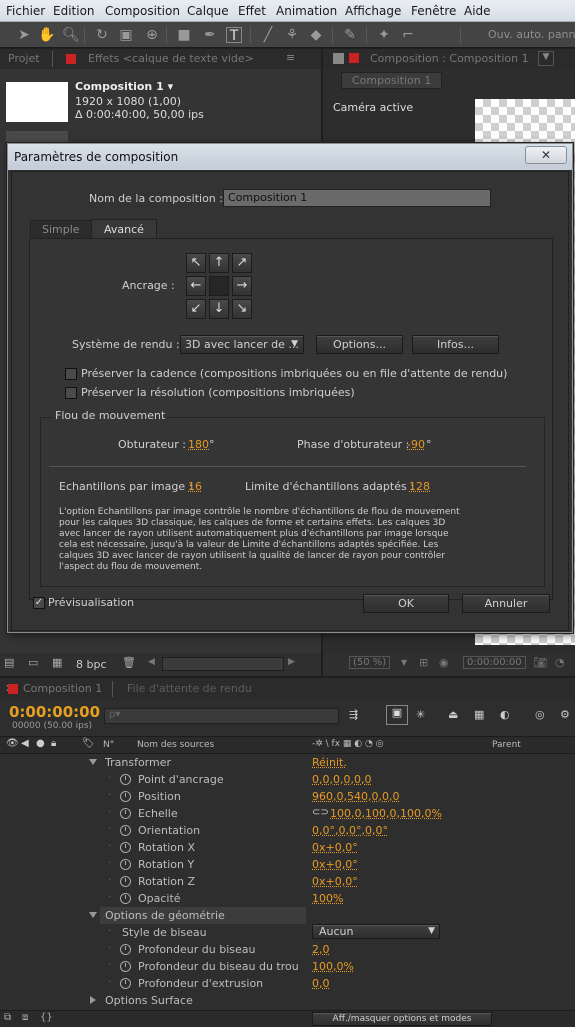  Describe the element at coordinates (234, 35) in the screenshot. I see `text-tool-icon: T` at that location.